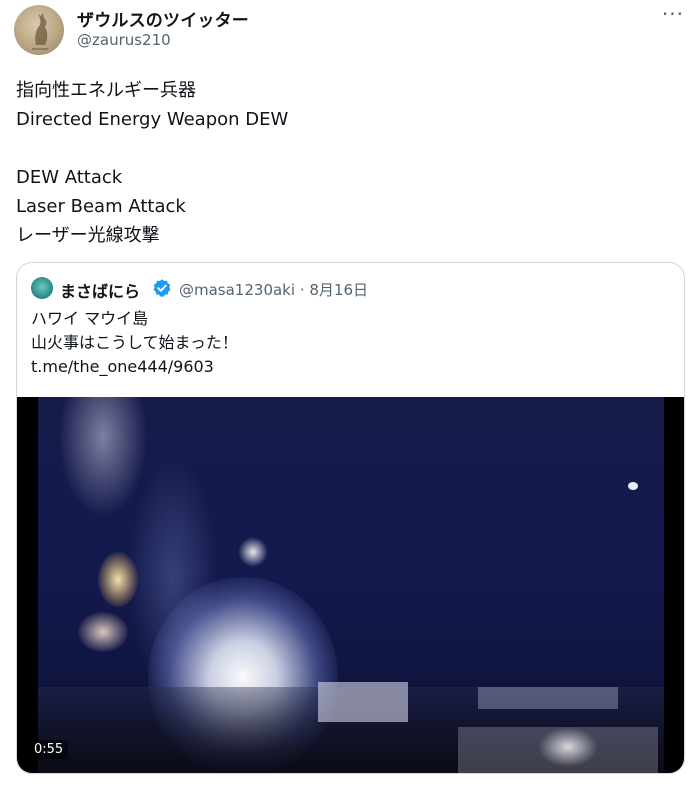 The height and width of the screenshot is (800, 698). I want to click on quoted-author-avatar, so click(42, 288).